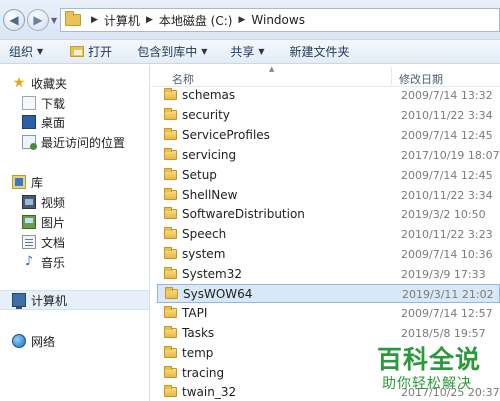 The width and height of the screenshot is (500, 401). Describe the element at coordinates (86, 51) in the screenshot. I see `open-button: 打开` at that location.